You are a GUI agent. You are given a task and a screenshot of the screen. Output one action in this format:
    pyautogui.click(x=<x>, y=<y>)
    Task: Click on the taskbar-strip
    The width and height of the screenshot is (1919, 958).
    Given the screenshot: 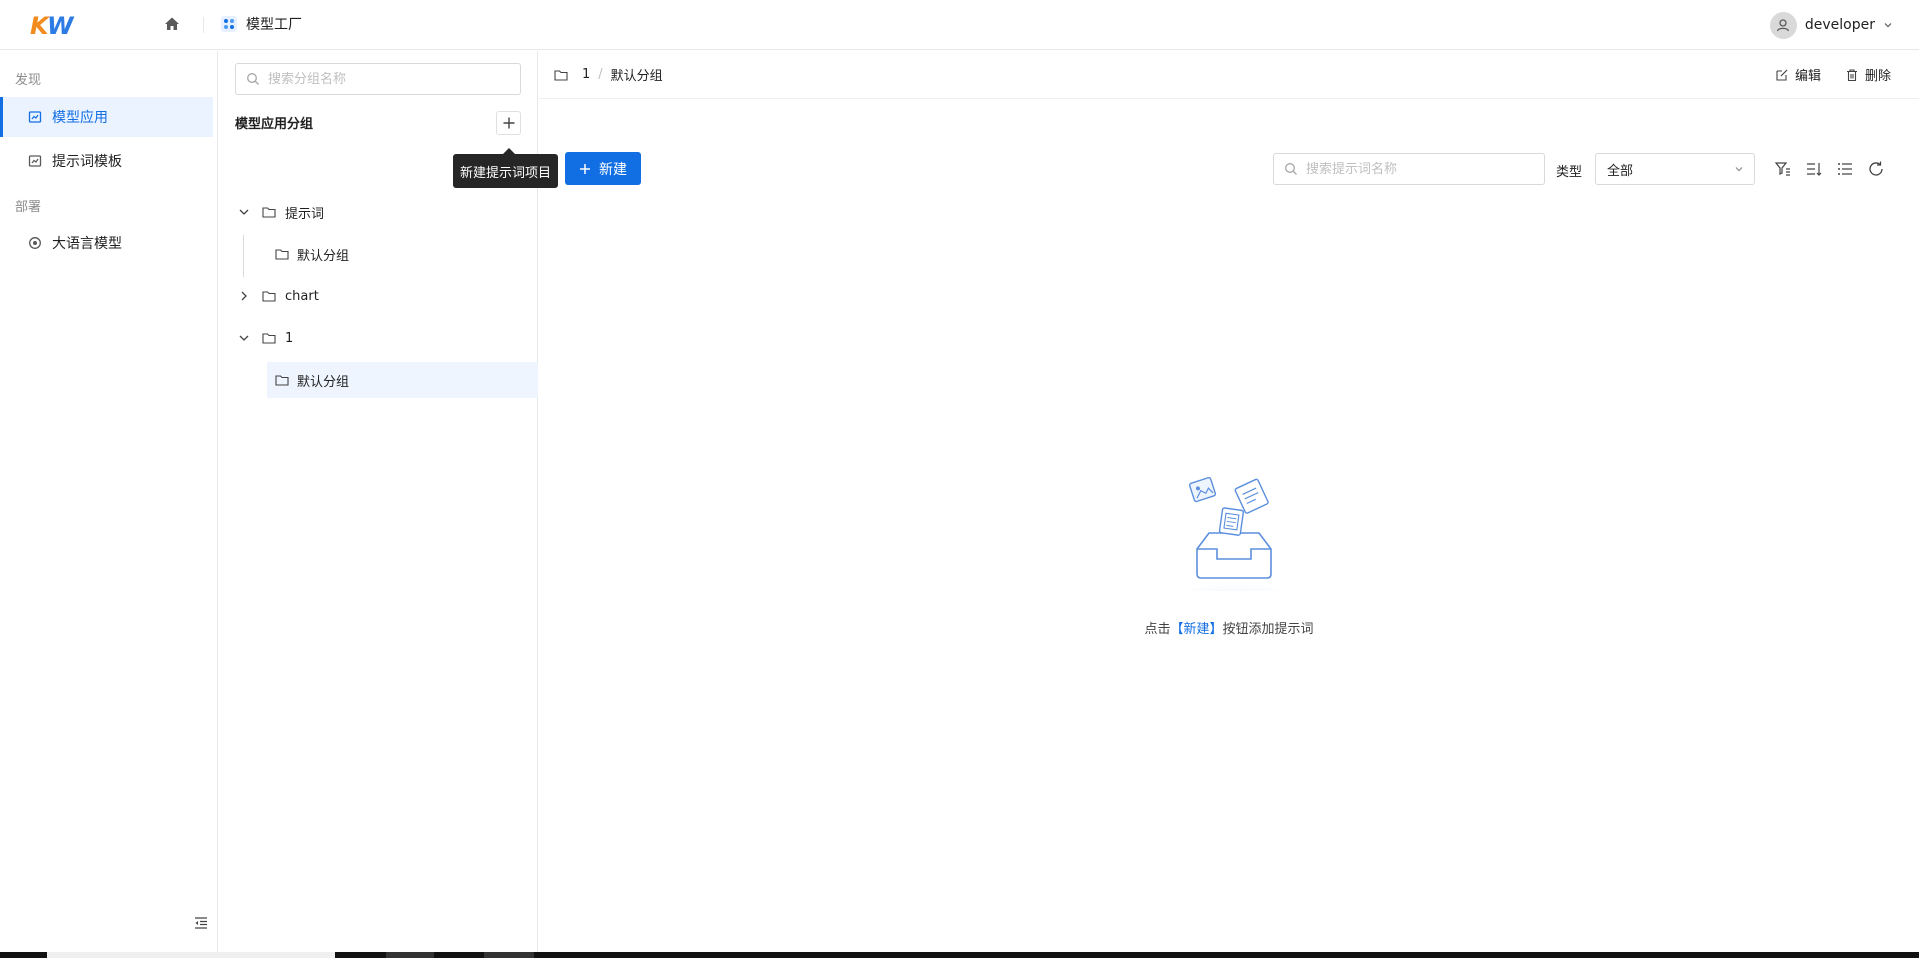 What is the action you would take?
    pyautogui.click(x=959, y=955)
    